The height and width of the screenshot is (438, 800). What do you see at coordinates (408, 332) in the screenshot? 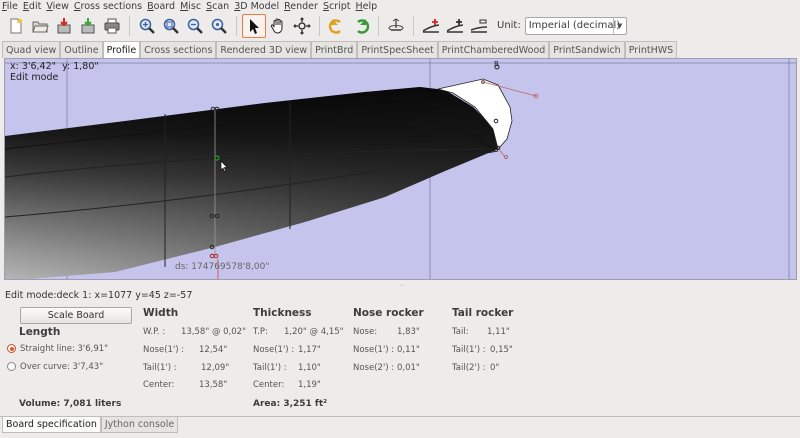
I see `nose-rocker-nose-value: 1,83"` at bounding box center [408, 332].